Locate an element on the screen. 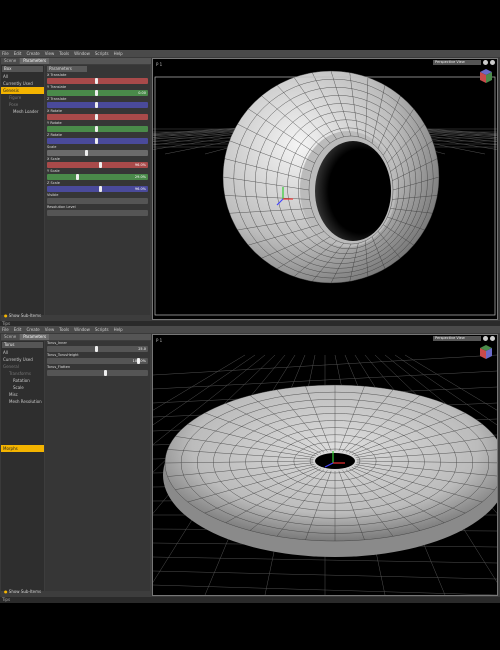  param-slider: 100.0% is located at coordinates (97, 361).